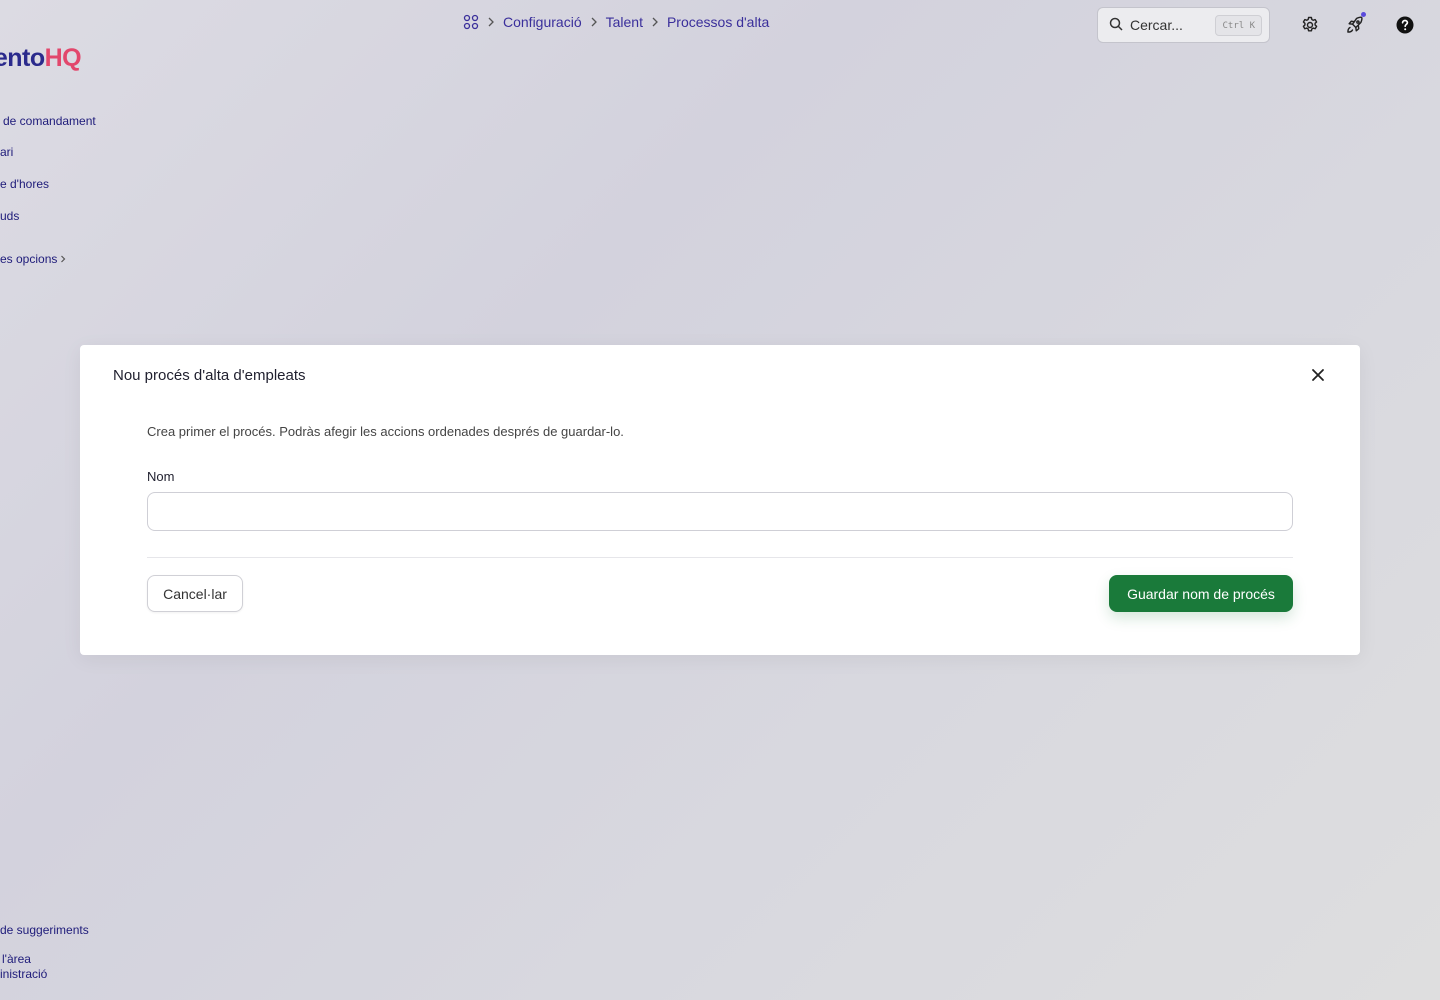  Describe the element at coordinates (1238, 25) in the screenshot. I see `search-shortcut-badge: Ctrl K` at that location.